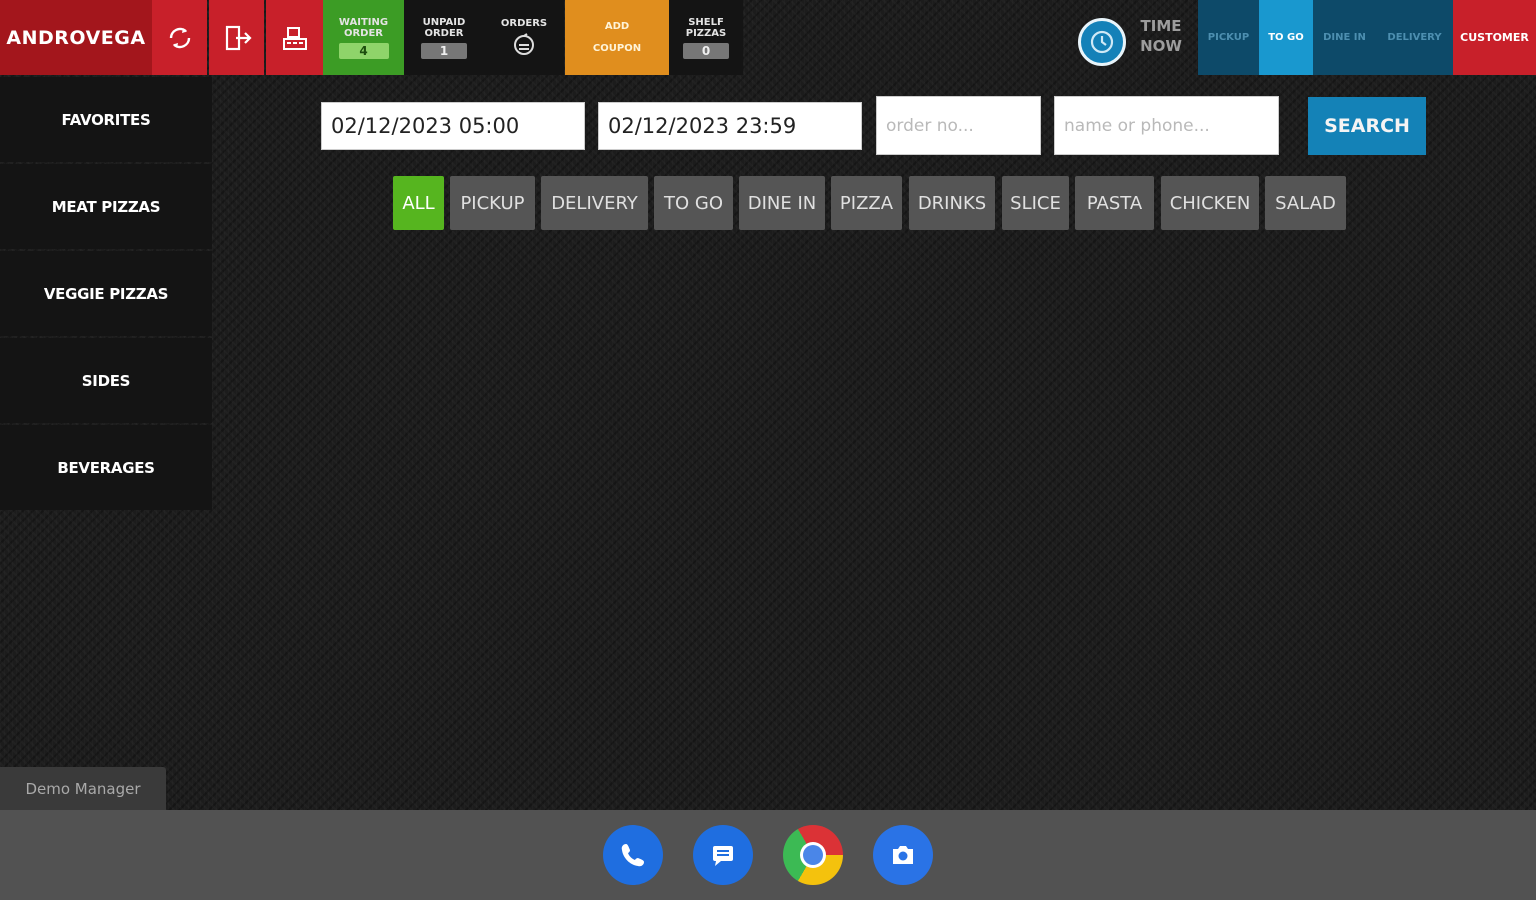 The width and height of the screenshot is (1536, 900). What do you see at coordinates (706, 50) in the screenshot?
I see `shelf-pizzas-count: 0` at bounding box center [706, 50].